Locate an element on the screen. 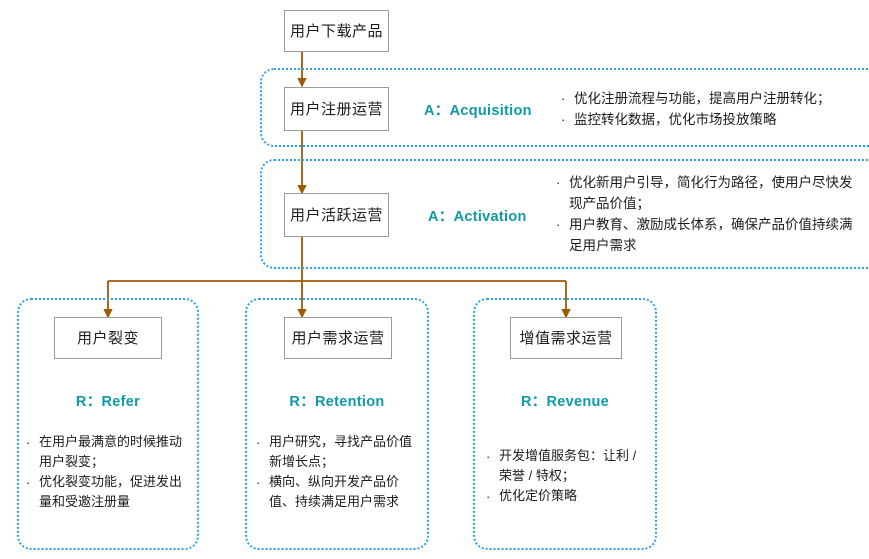 This screenshot has width=869, height=559. stage-label-retention: R：Retention is located at coordinates (337, 402).